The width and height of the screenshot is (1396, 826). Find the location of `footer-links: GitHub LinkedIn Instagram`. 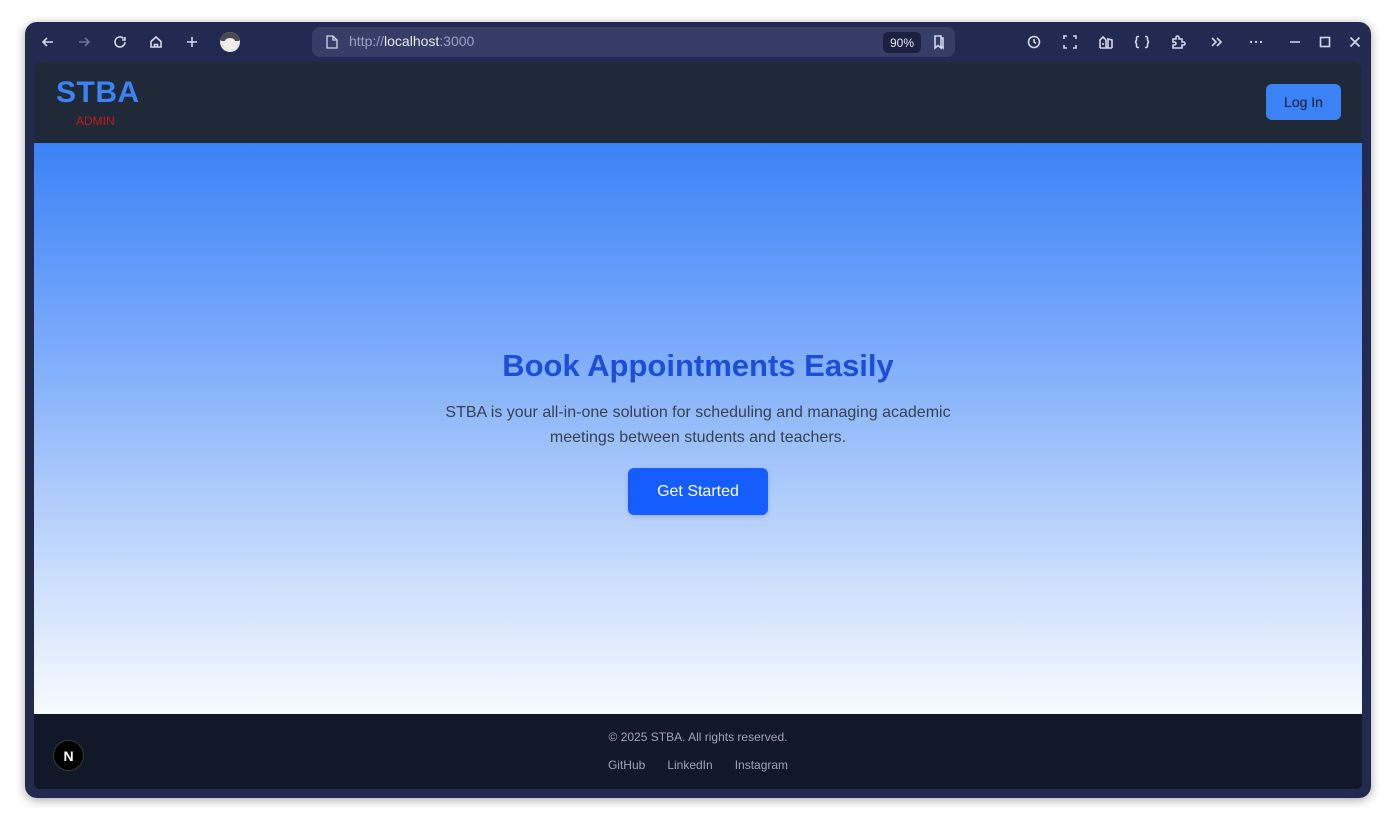

footer-links: GitHub LinkedIn Instagram is located at coordinates (698, 765).